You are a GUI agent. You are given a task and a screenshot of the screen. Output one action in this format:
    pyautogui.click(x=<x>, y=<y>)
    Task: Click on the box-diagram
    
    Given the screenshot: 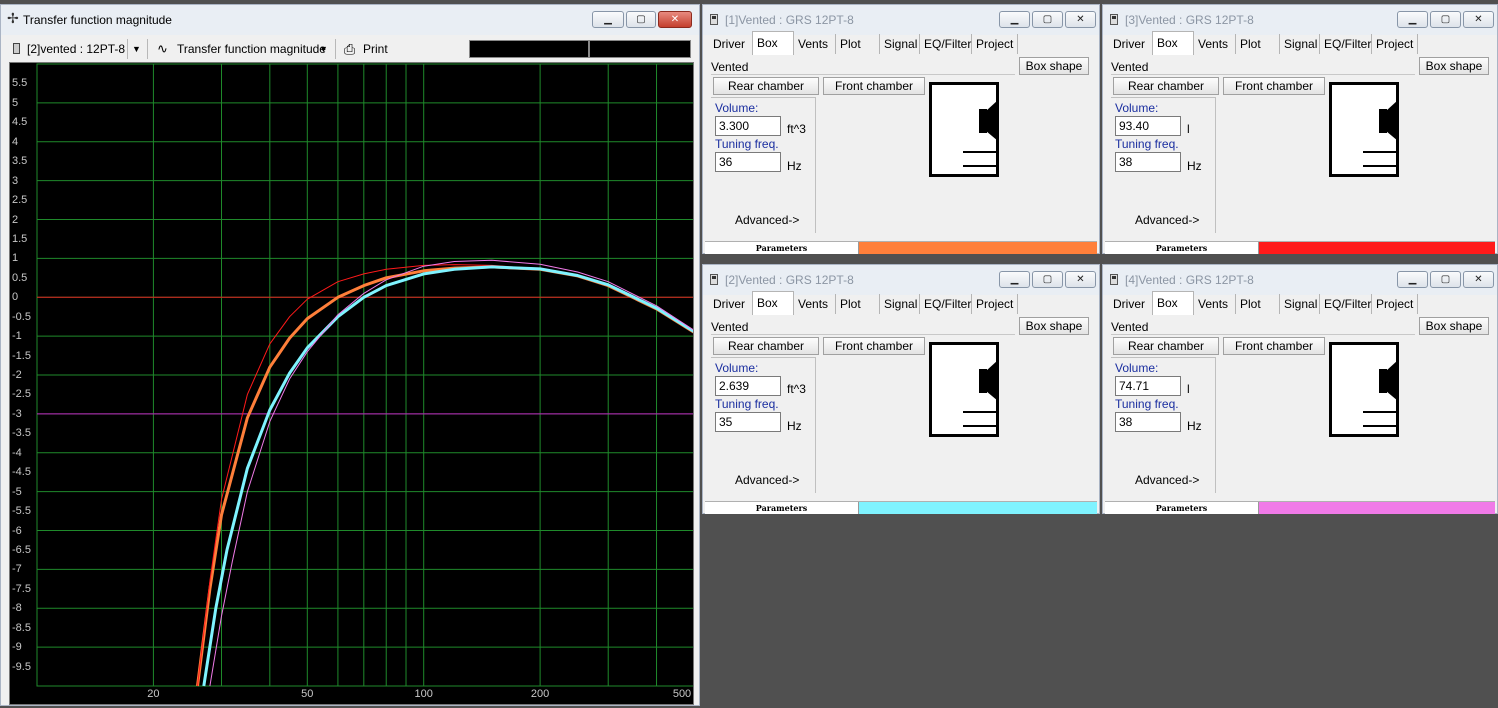 What is the action you would take?
    pyautogui.click(x=1364, y=129)
    